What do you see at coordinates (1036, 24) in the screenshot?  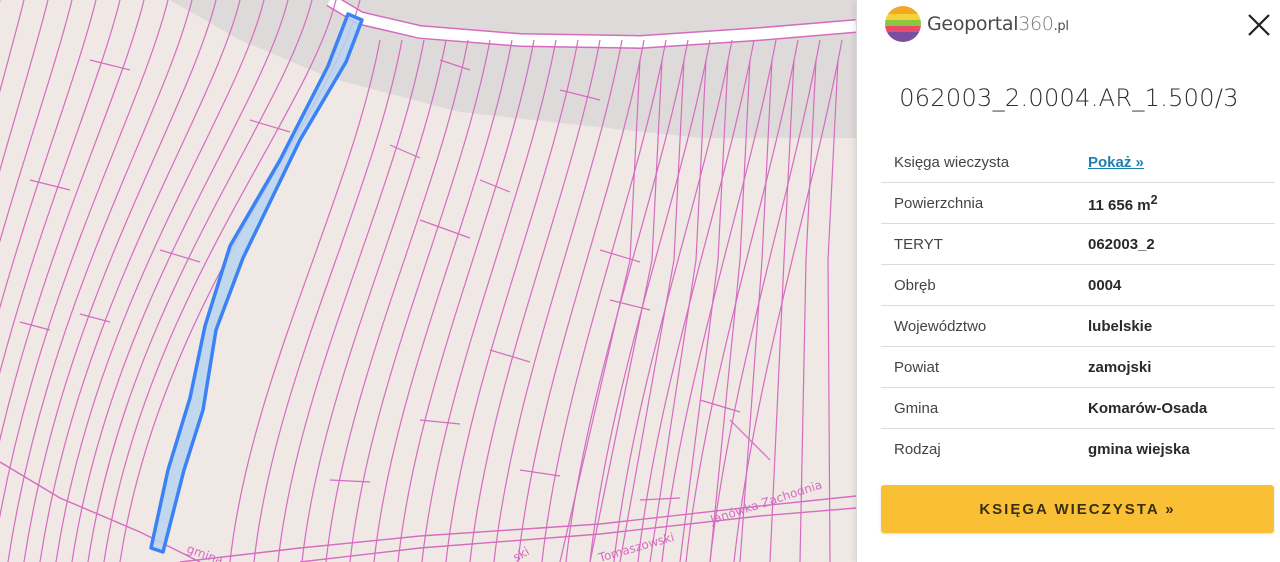 I see `logo-num: 360` at bounding box center [1036, 24].